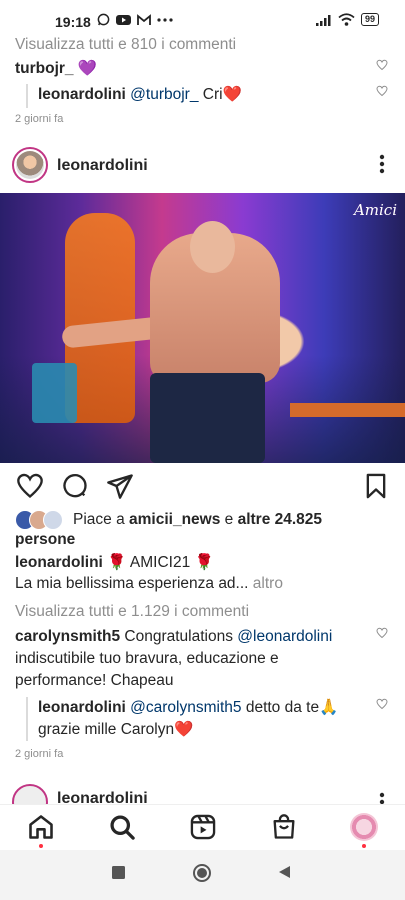 The width and height of the screenshot is (405, 900). I want to click on dancer-pants, so click(207, 418).